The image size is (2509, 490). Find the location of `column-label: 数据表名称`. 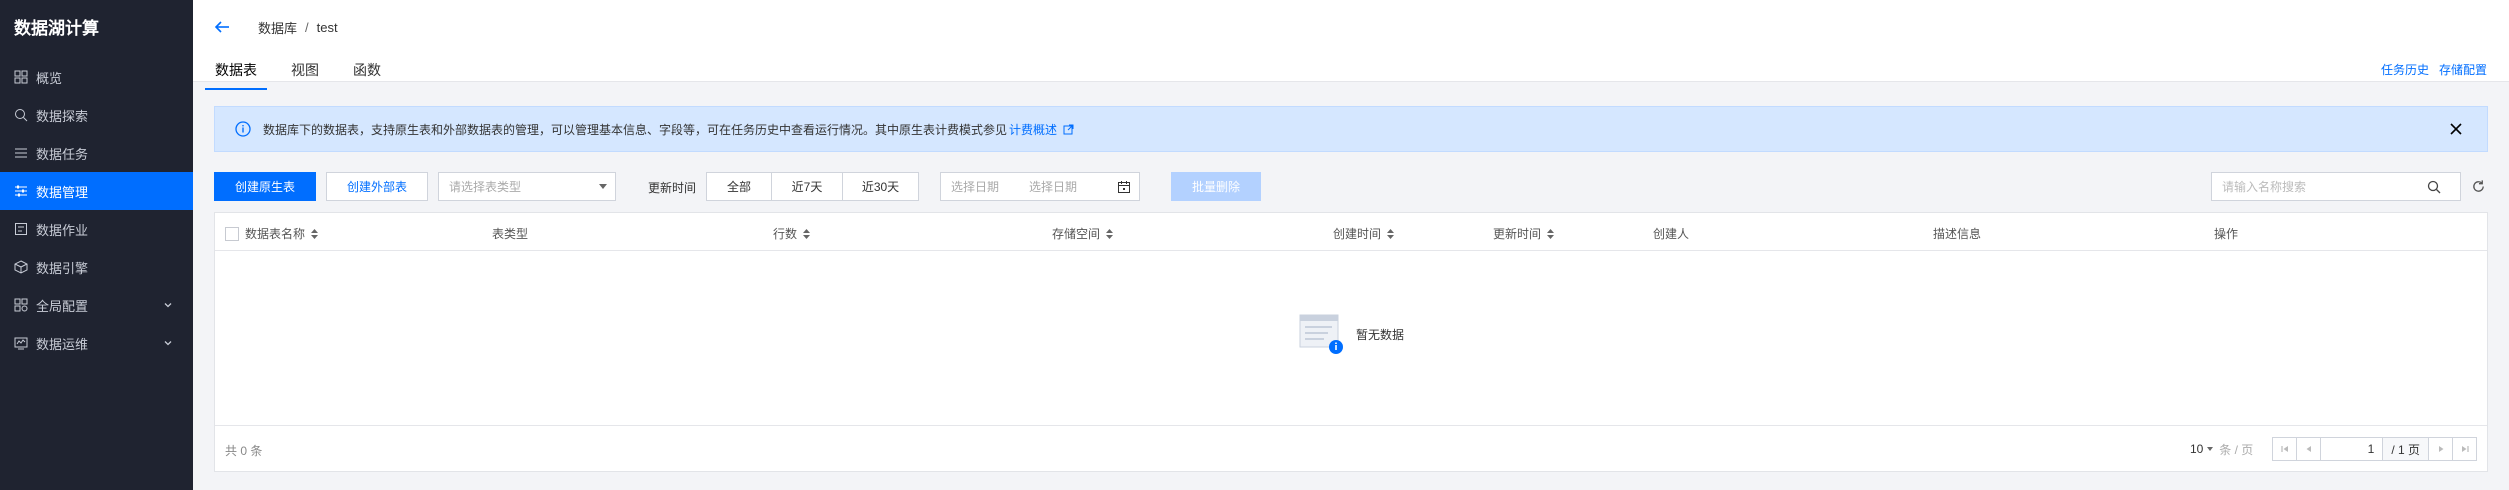

column-label: 数据表名称 is located at coordinates (275, 234).